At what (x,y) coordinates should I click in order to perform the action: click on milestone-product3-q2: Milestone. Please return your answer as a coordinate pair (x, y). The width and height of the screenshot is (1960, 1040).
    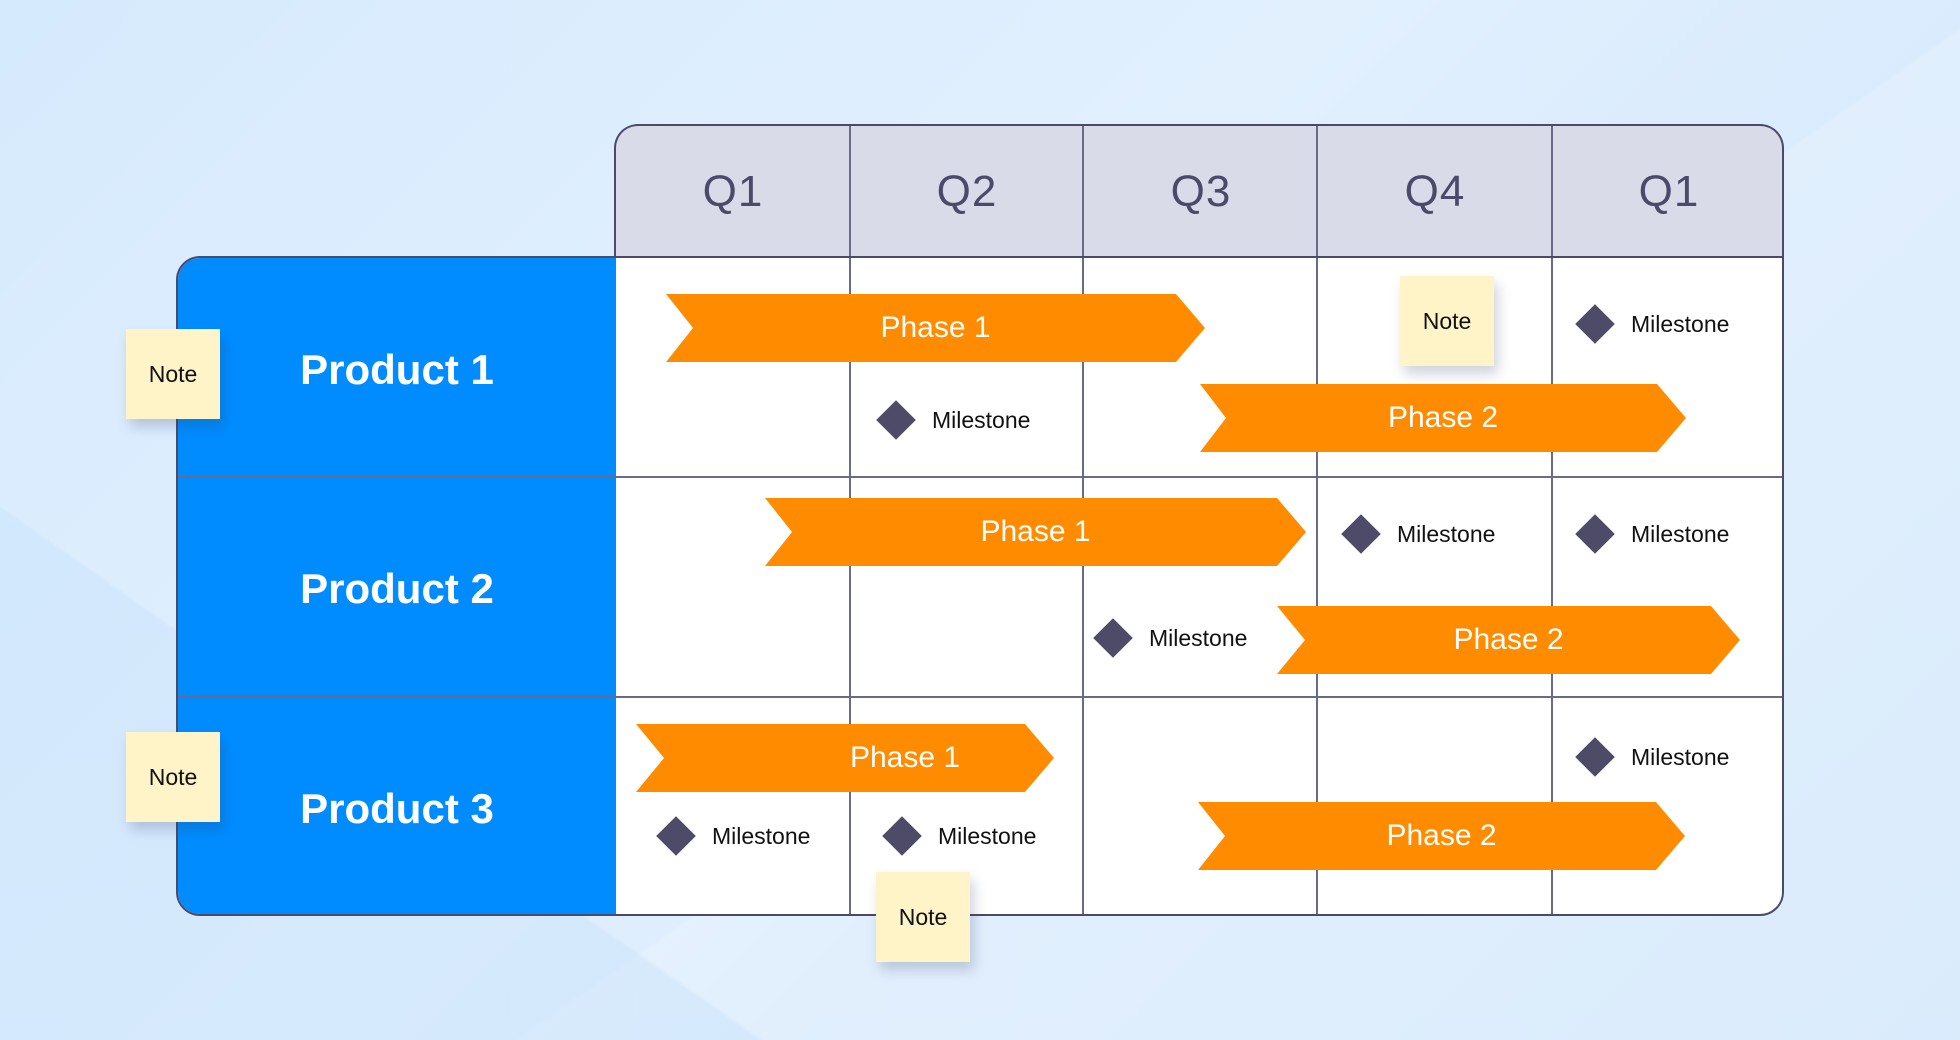
    Looking at the image, I should click on (959, 836).